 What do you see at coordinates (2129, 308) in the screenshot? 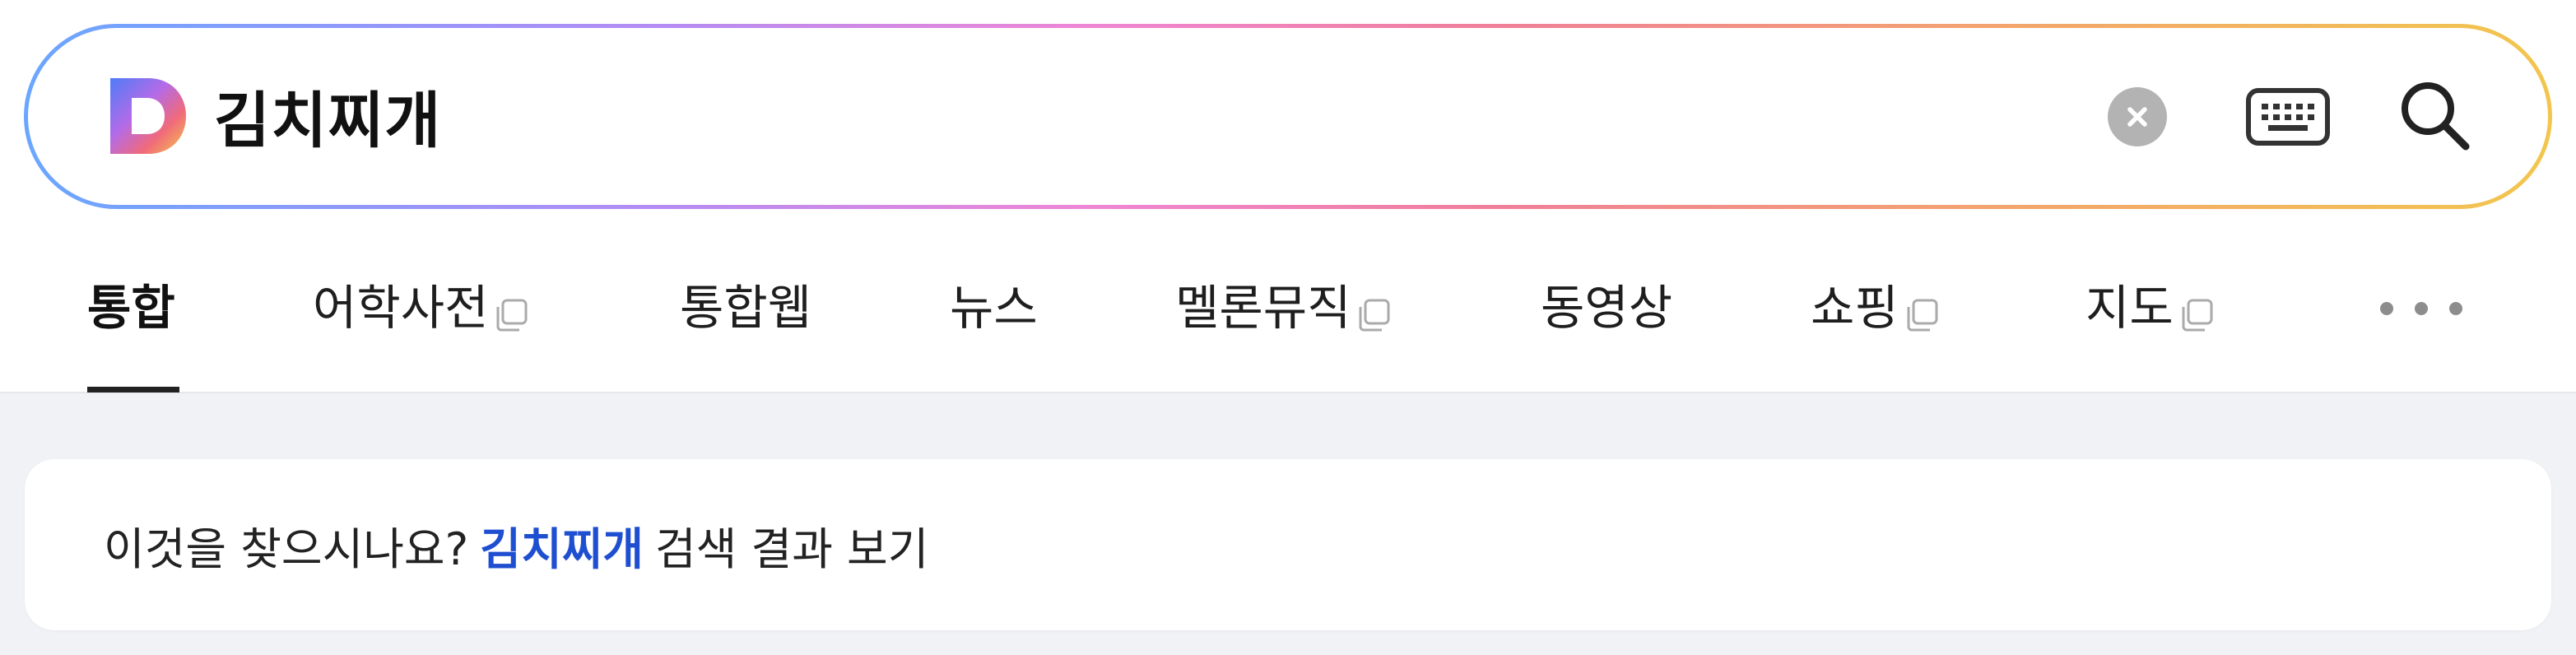
I see `tab-label: 지도` at bounding box center [2129, 308].